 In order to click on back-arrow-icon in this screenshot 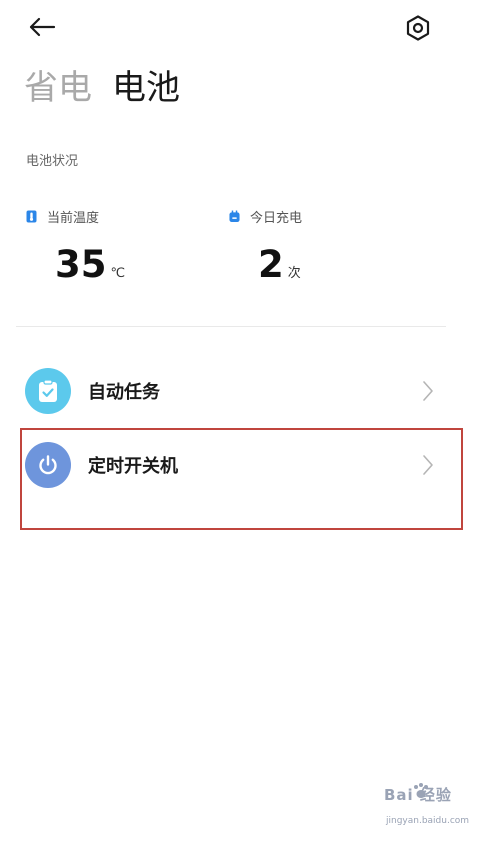, I will do `click(42, 27)`.